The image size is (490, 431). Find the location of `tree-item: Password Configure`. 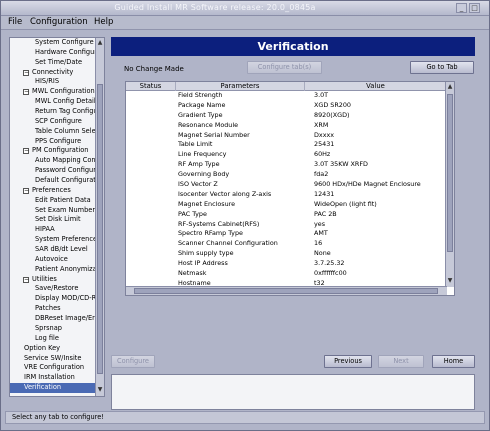

tree-item: Password Configure is located at coordinates (53, 171).